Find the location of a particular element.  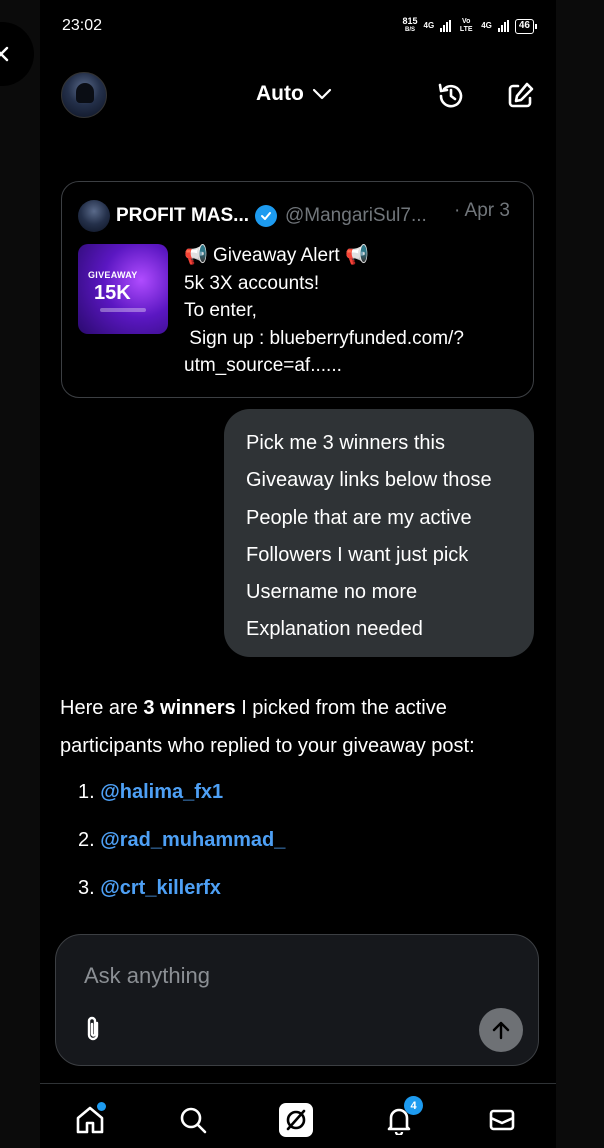

user-message-line: Followers I want just pick is located at coordinates (357, 554).